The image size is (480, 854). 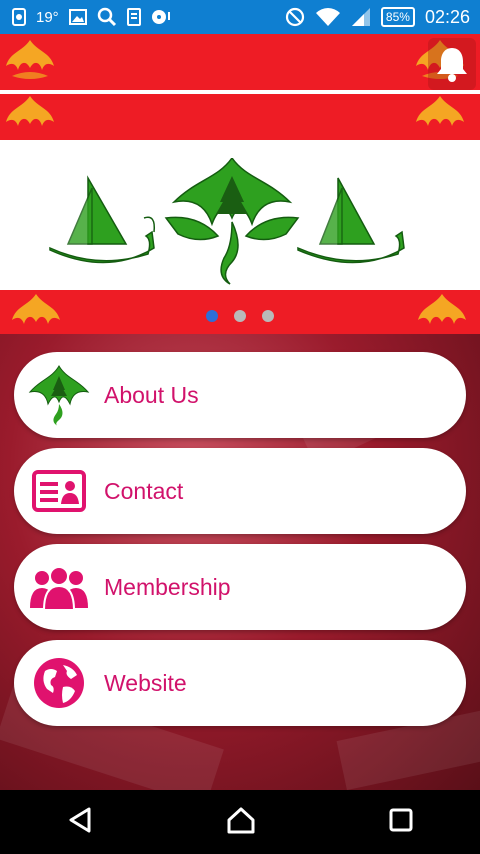 I want to click on globe-icon, so click(x=59, y=683).